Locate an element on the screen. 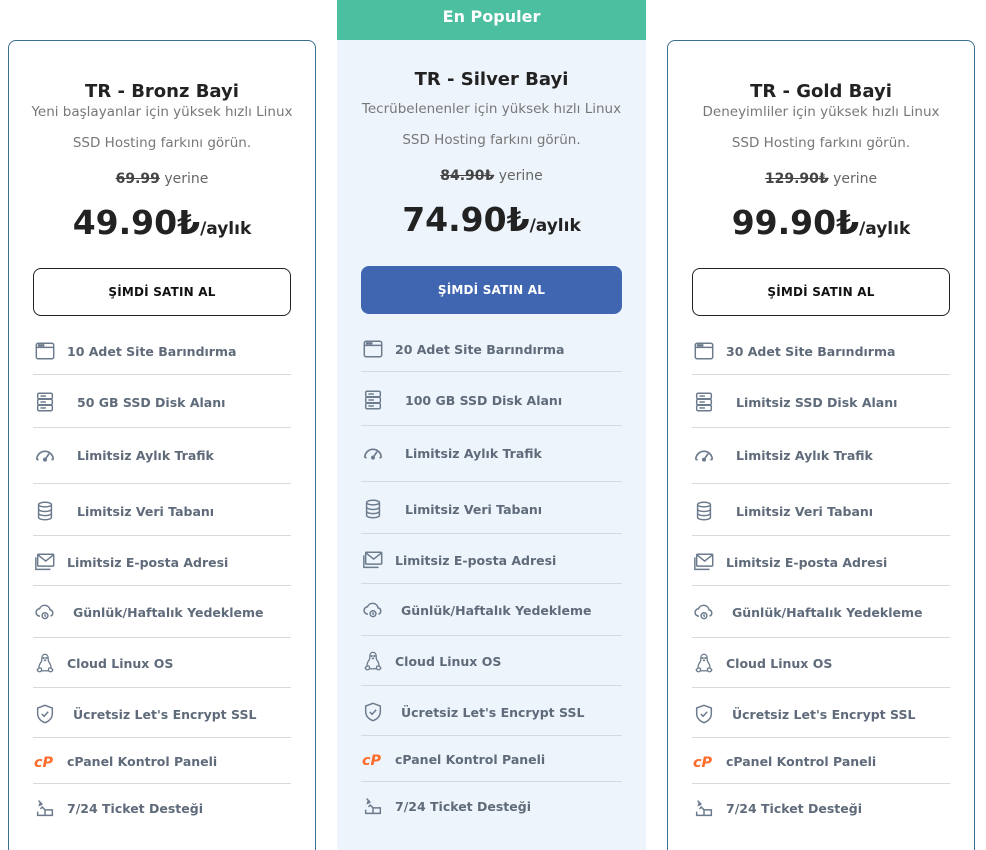  feature-item: 10 Adet Site Barındırma is located at coordinates (162, 351).